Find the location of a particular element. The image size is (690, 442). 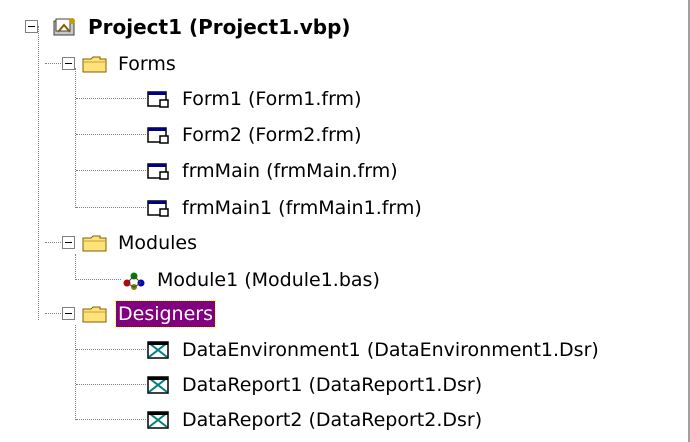

tree-node-datareport2: DataReport2 (DataReport2.Dsr) is located at coordinates (315, 420).